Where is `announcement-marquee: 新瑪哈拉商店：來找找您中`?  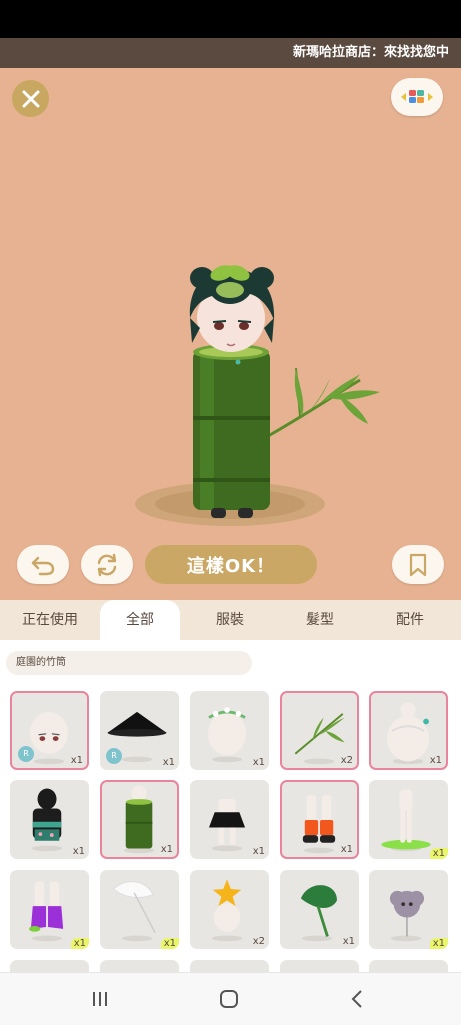 announcement-marquee: 新瑪哈拉商店：來找找您中 is located at coordinates (230, 53).